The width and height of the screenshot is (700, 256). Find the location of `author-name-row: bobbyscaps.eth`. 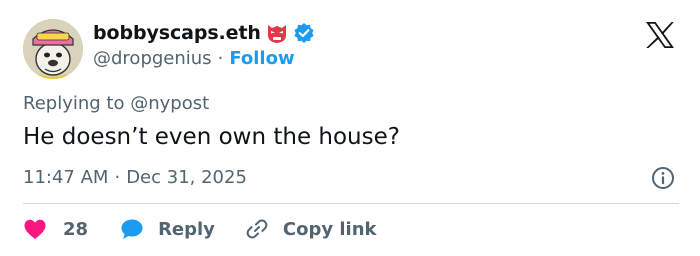

author-name-row: bobbyscaps.eth is located at coordinates (204, 33).